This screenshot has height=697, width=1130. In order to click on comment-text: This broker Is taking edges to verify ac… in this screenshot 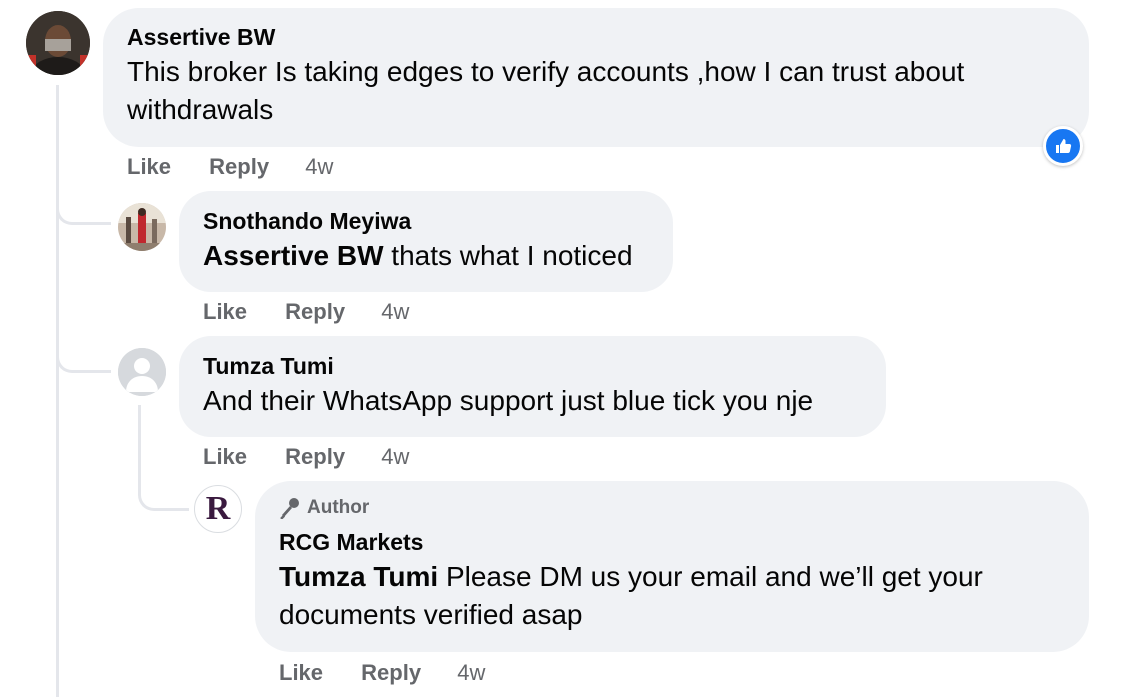, I will do `click(546, 90)`.